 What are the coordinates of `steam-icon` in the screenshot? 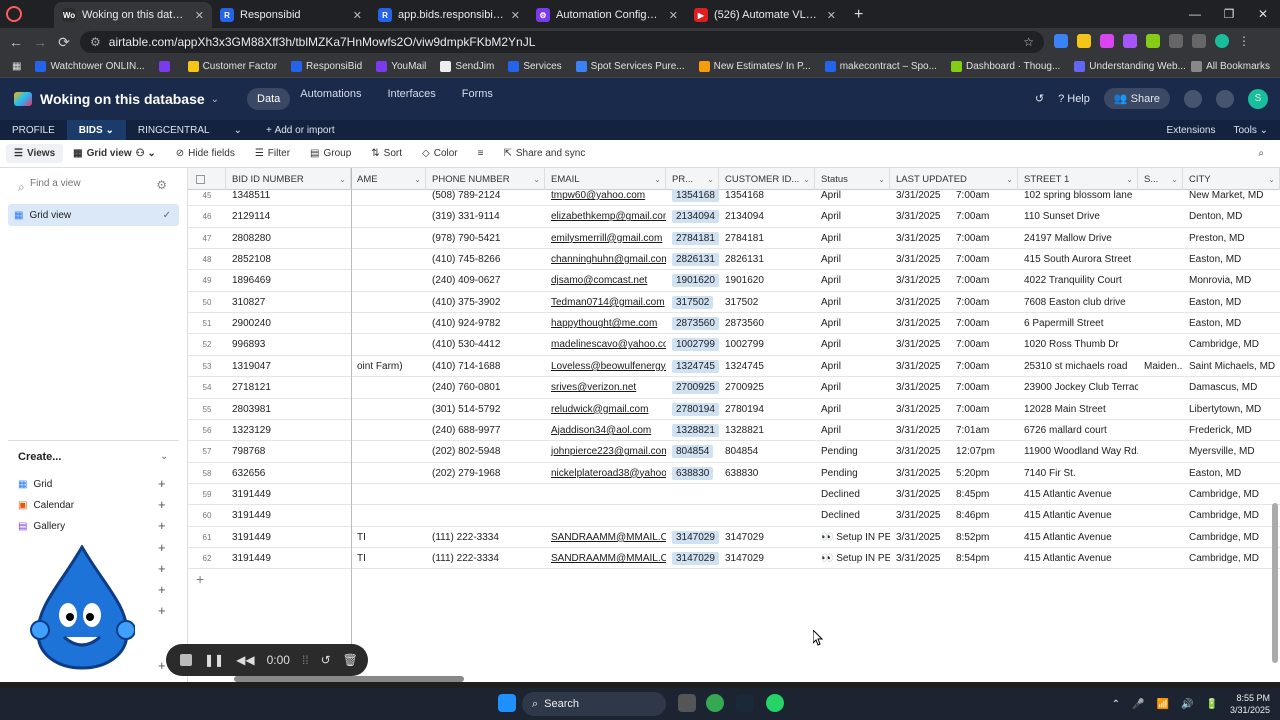 It's located at (745, 703).